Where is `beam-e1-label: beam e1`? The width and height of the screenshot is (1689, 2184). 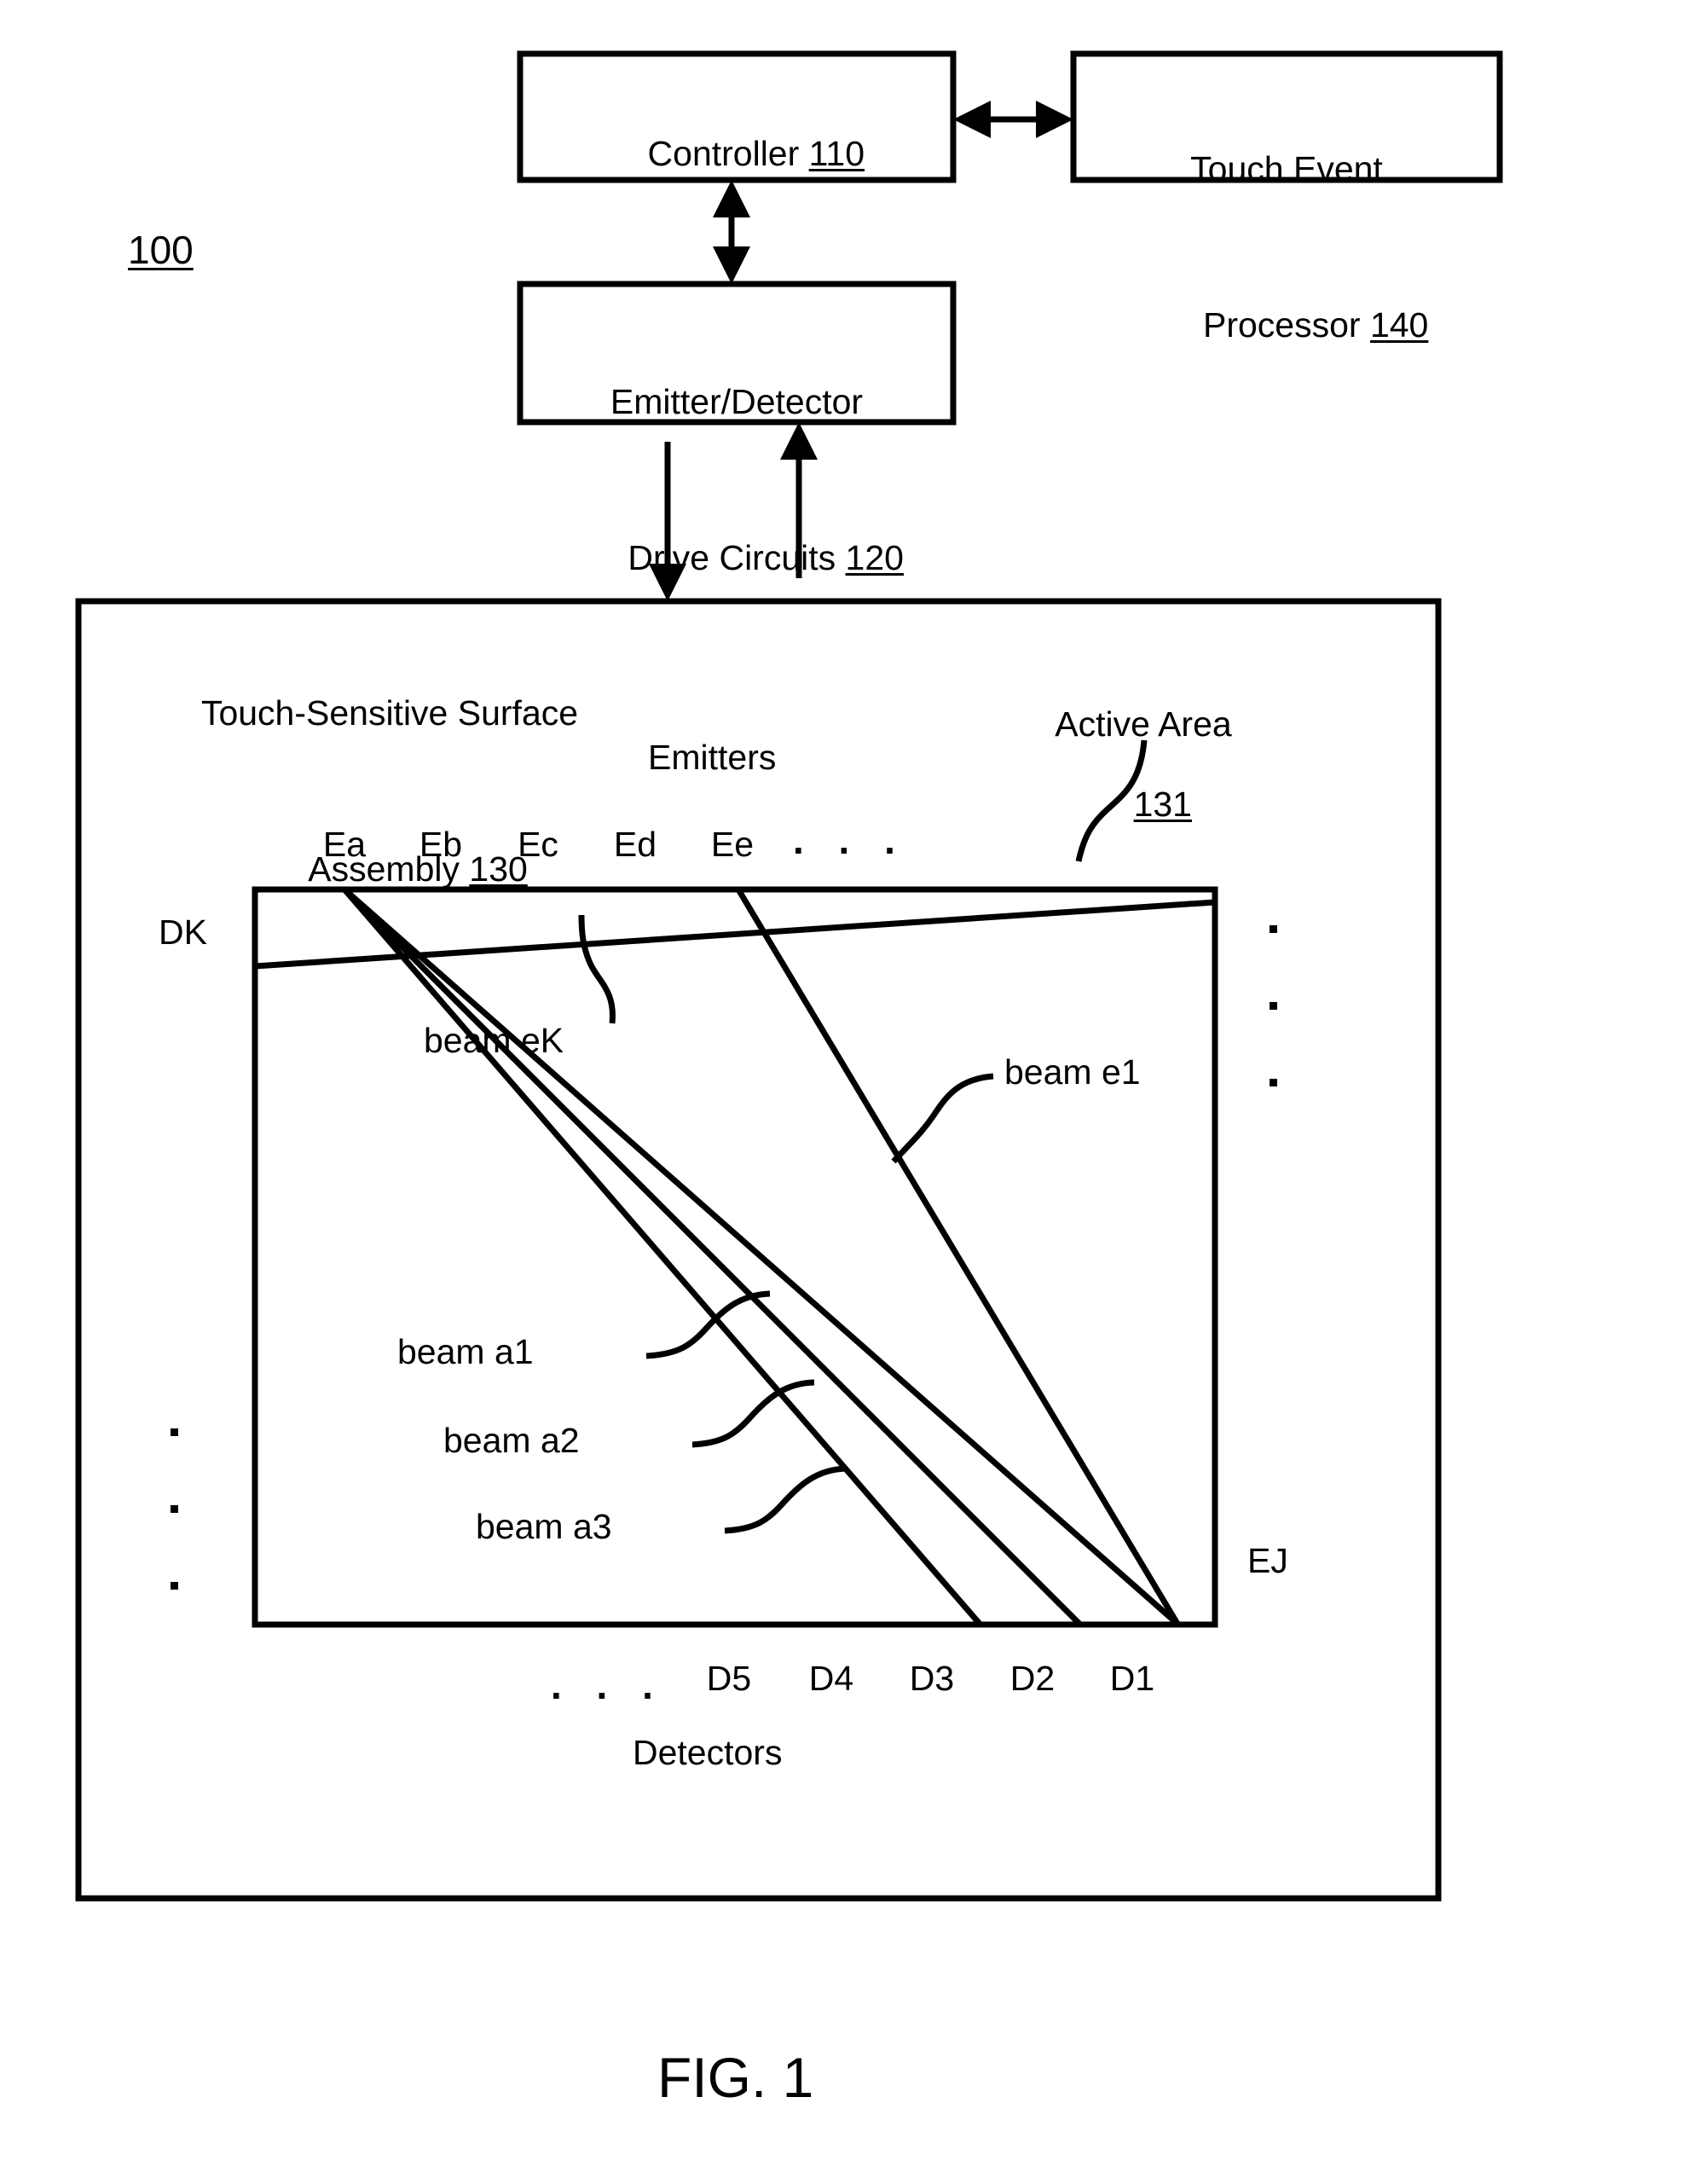
beam-e1-label: beam e1 is located at coordinates (1072, 1072).